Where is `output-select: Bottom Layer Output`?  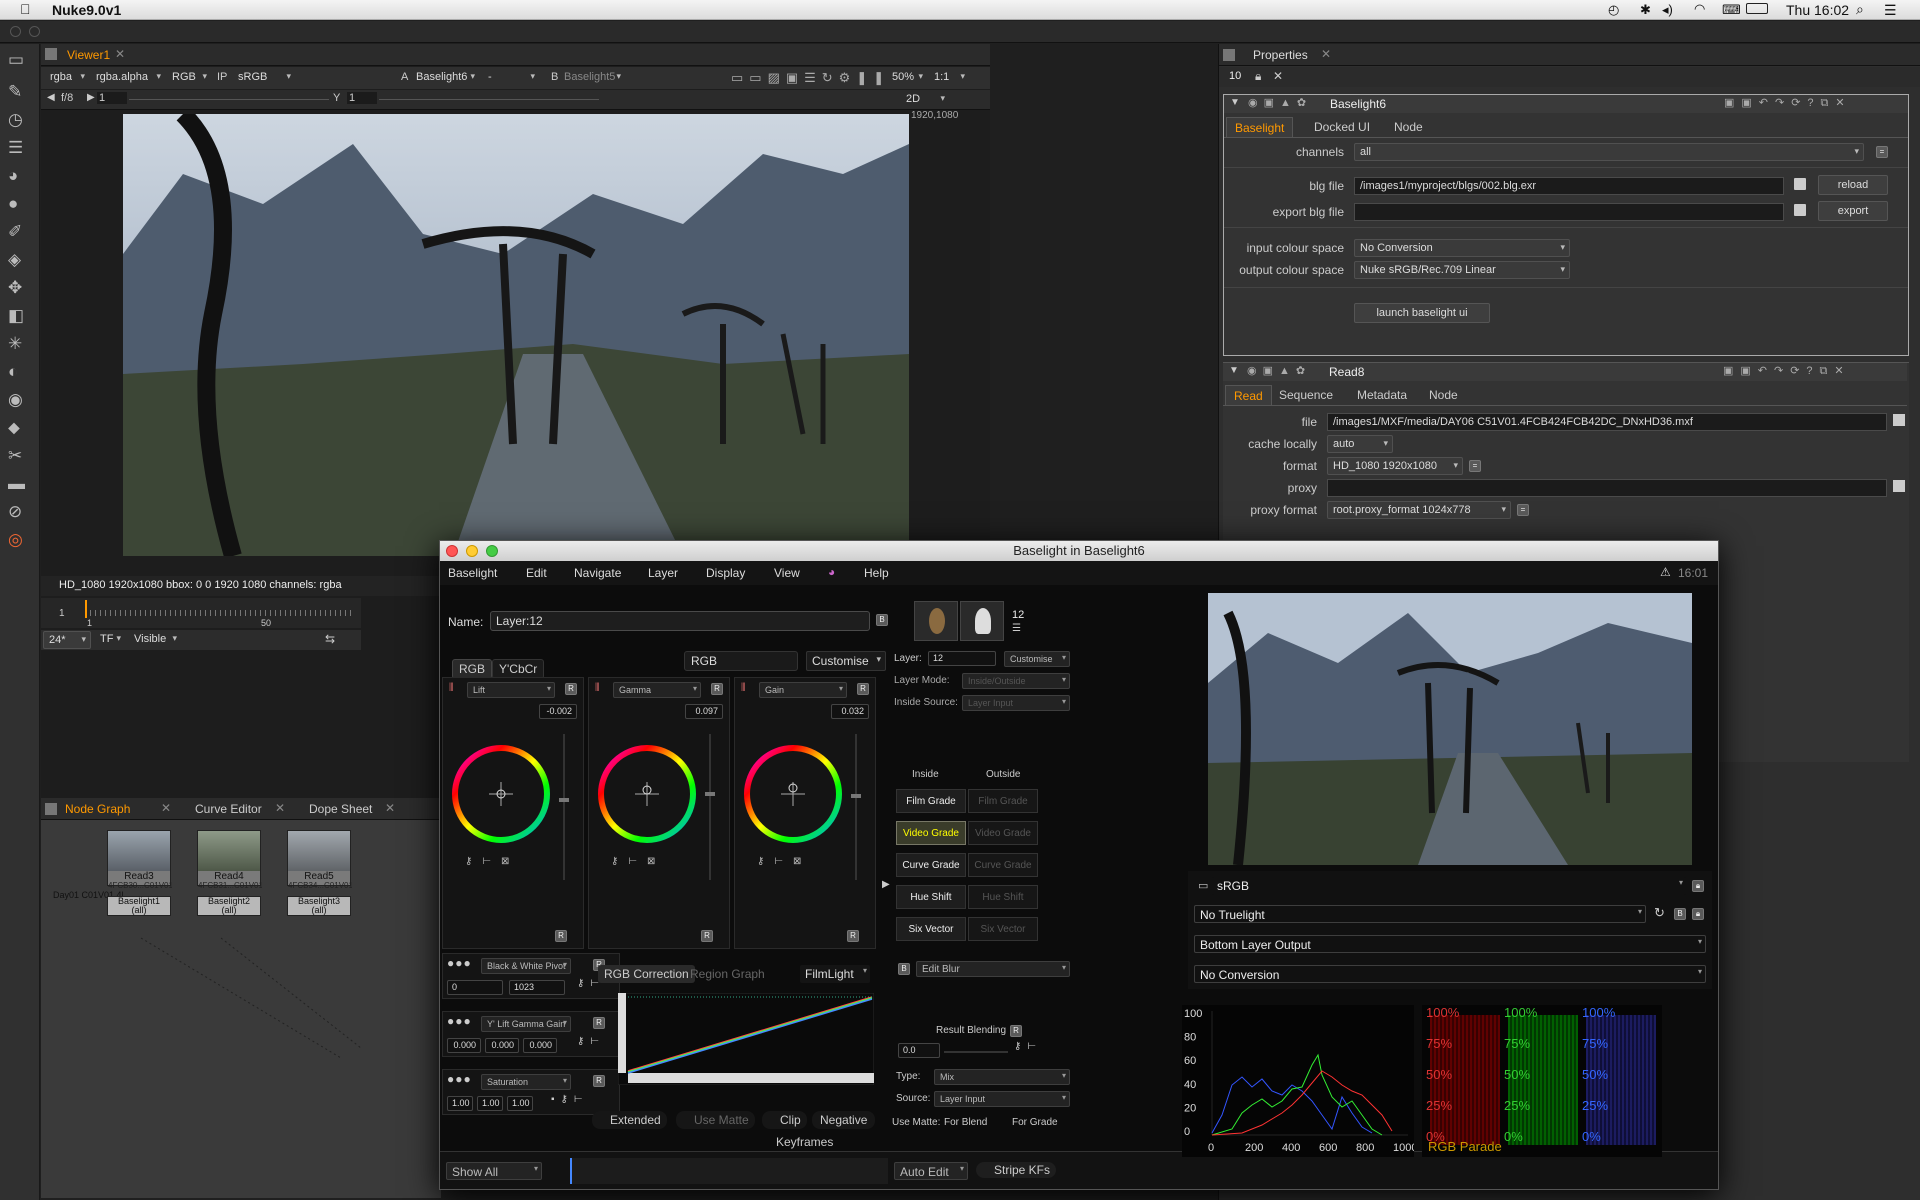
output-select: Bottom Layer Output is located at coordinates (1450, 944).